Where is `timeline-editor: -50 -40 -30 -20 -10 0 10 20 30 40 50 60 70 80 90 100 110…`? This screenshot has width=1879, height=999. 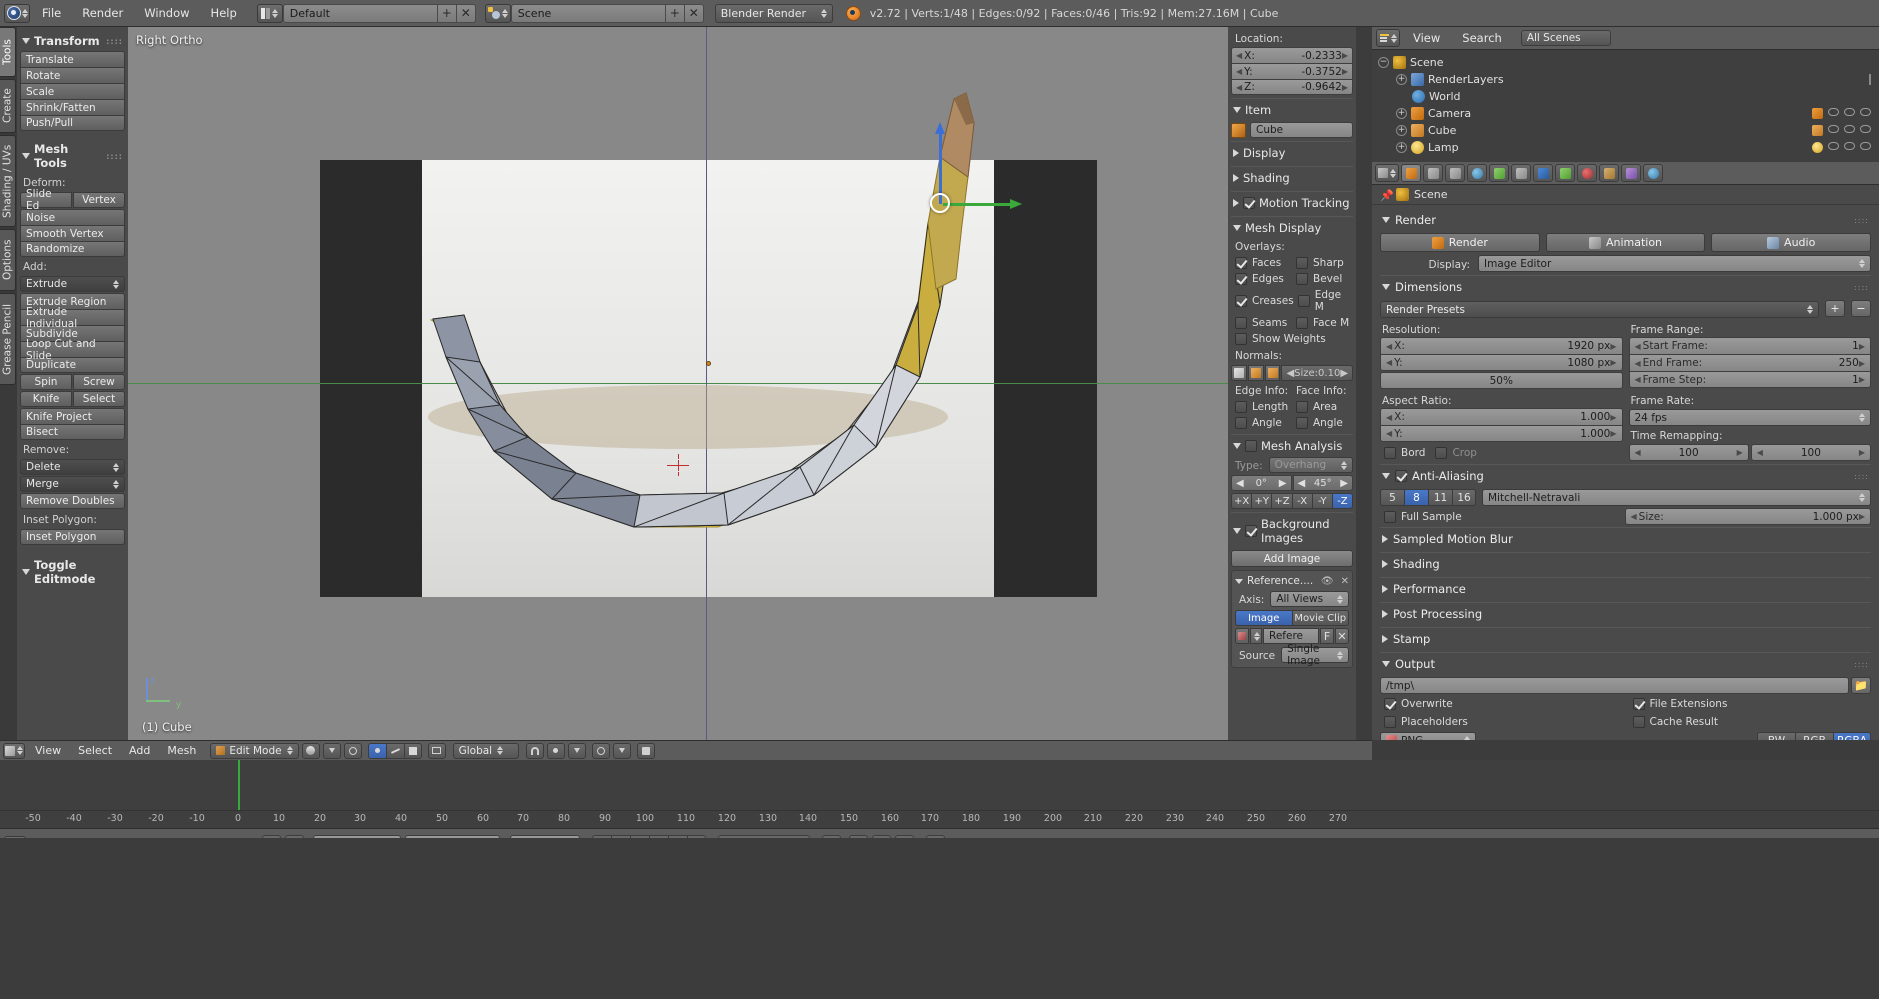
timeline-editor: -50 -40 -30 -20 -10 0 10 20 30 40 50 60 70 80 90 100 110… is located at coordinates (939, 799).